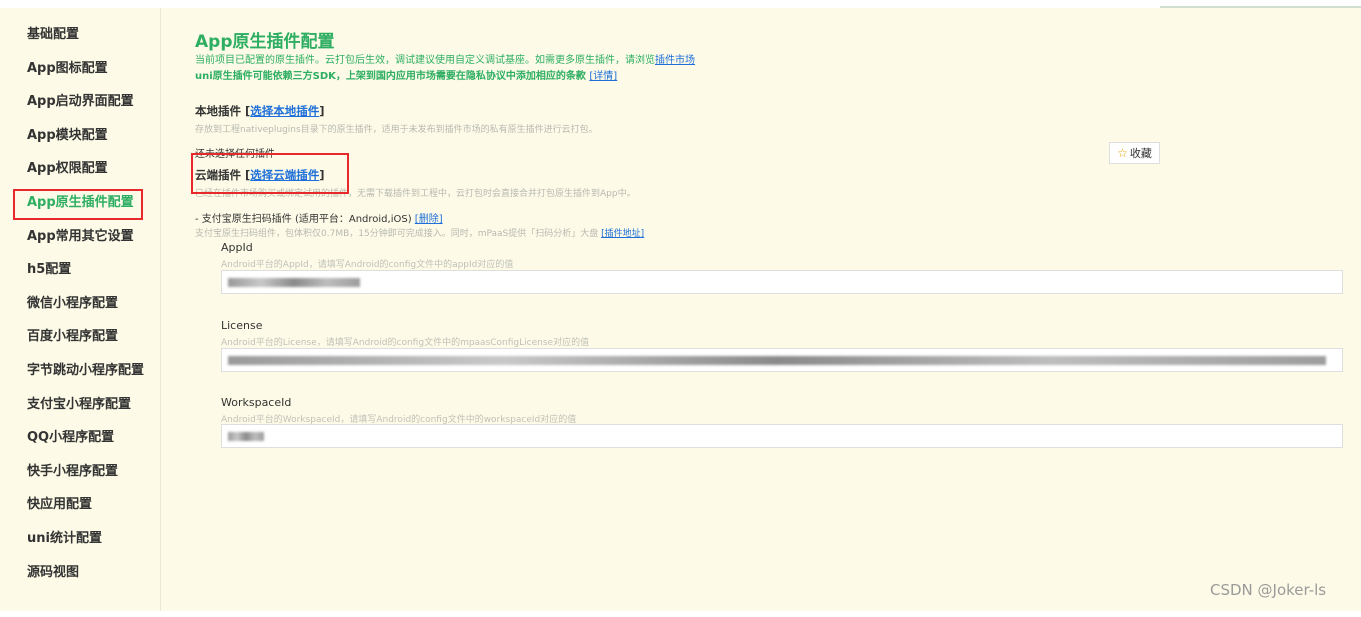  I want to click on sidebar-item-uni-stat: uni统计配置, so click(64, 539).